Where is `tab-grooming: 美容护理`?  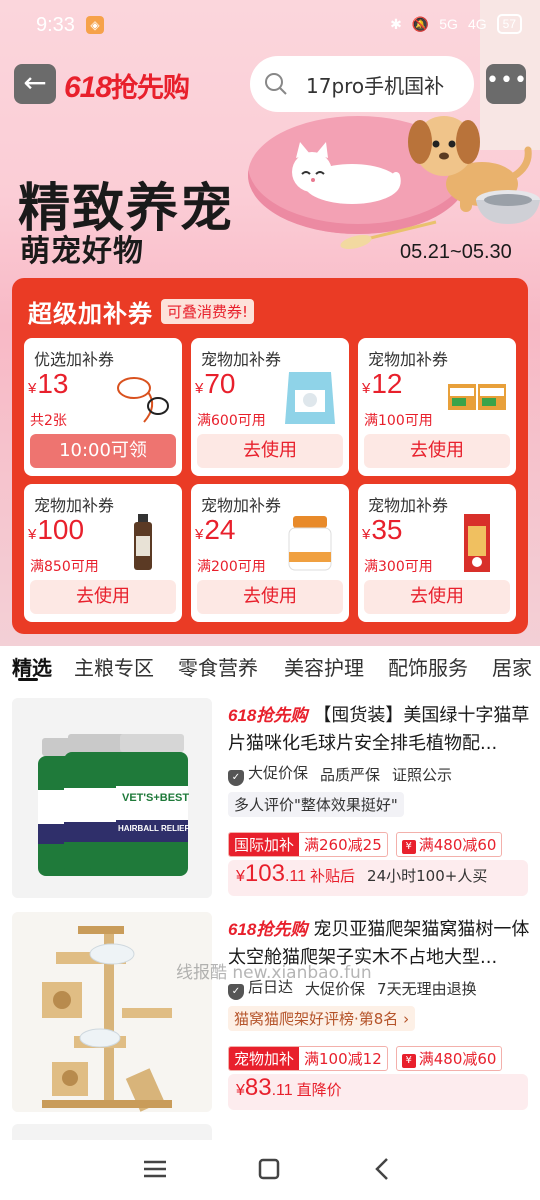 tab-grooming: 美容护理 is located at coordinates (324, 666).